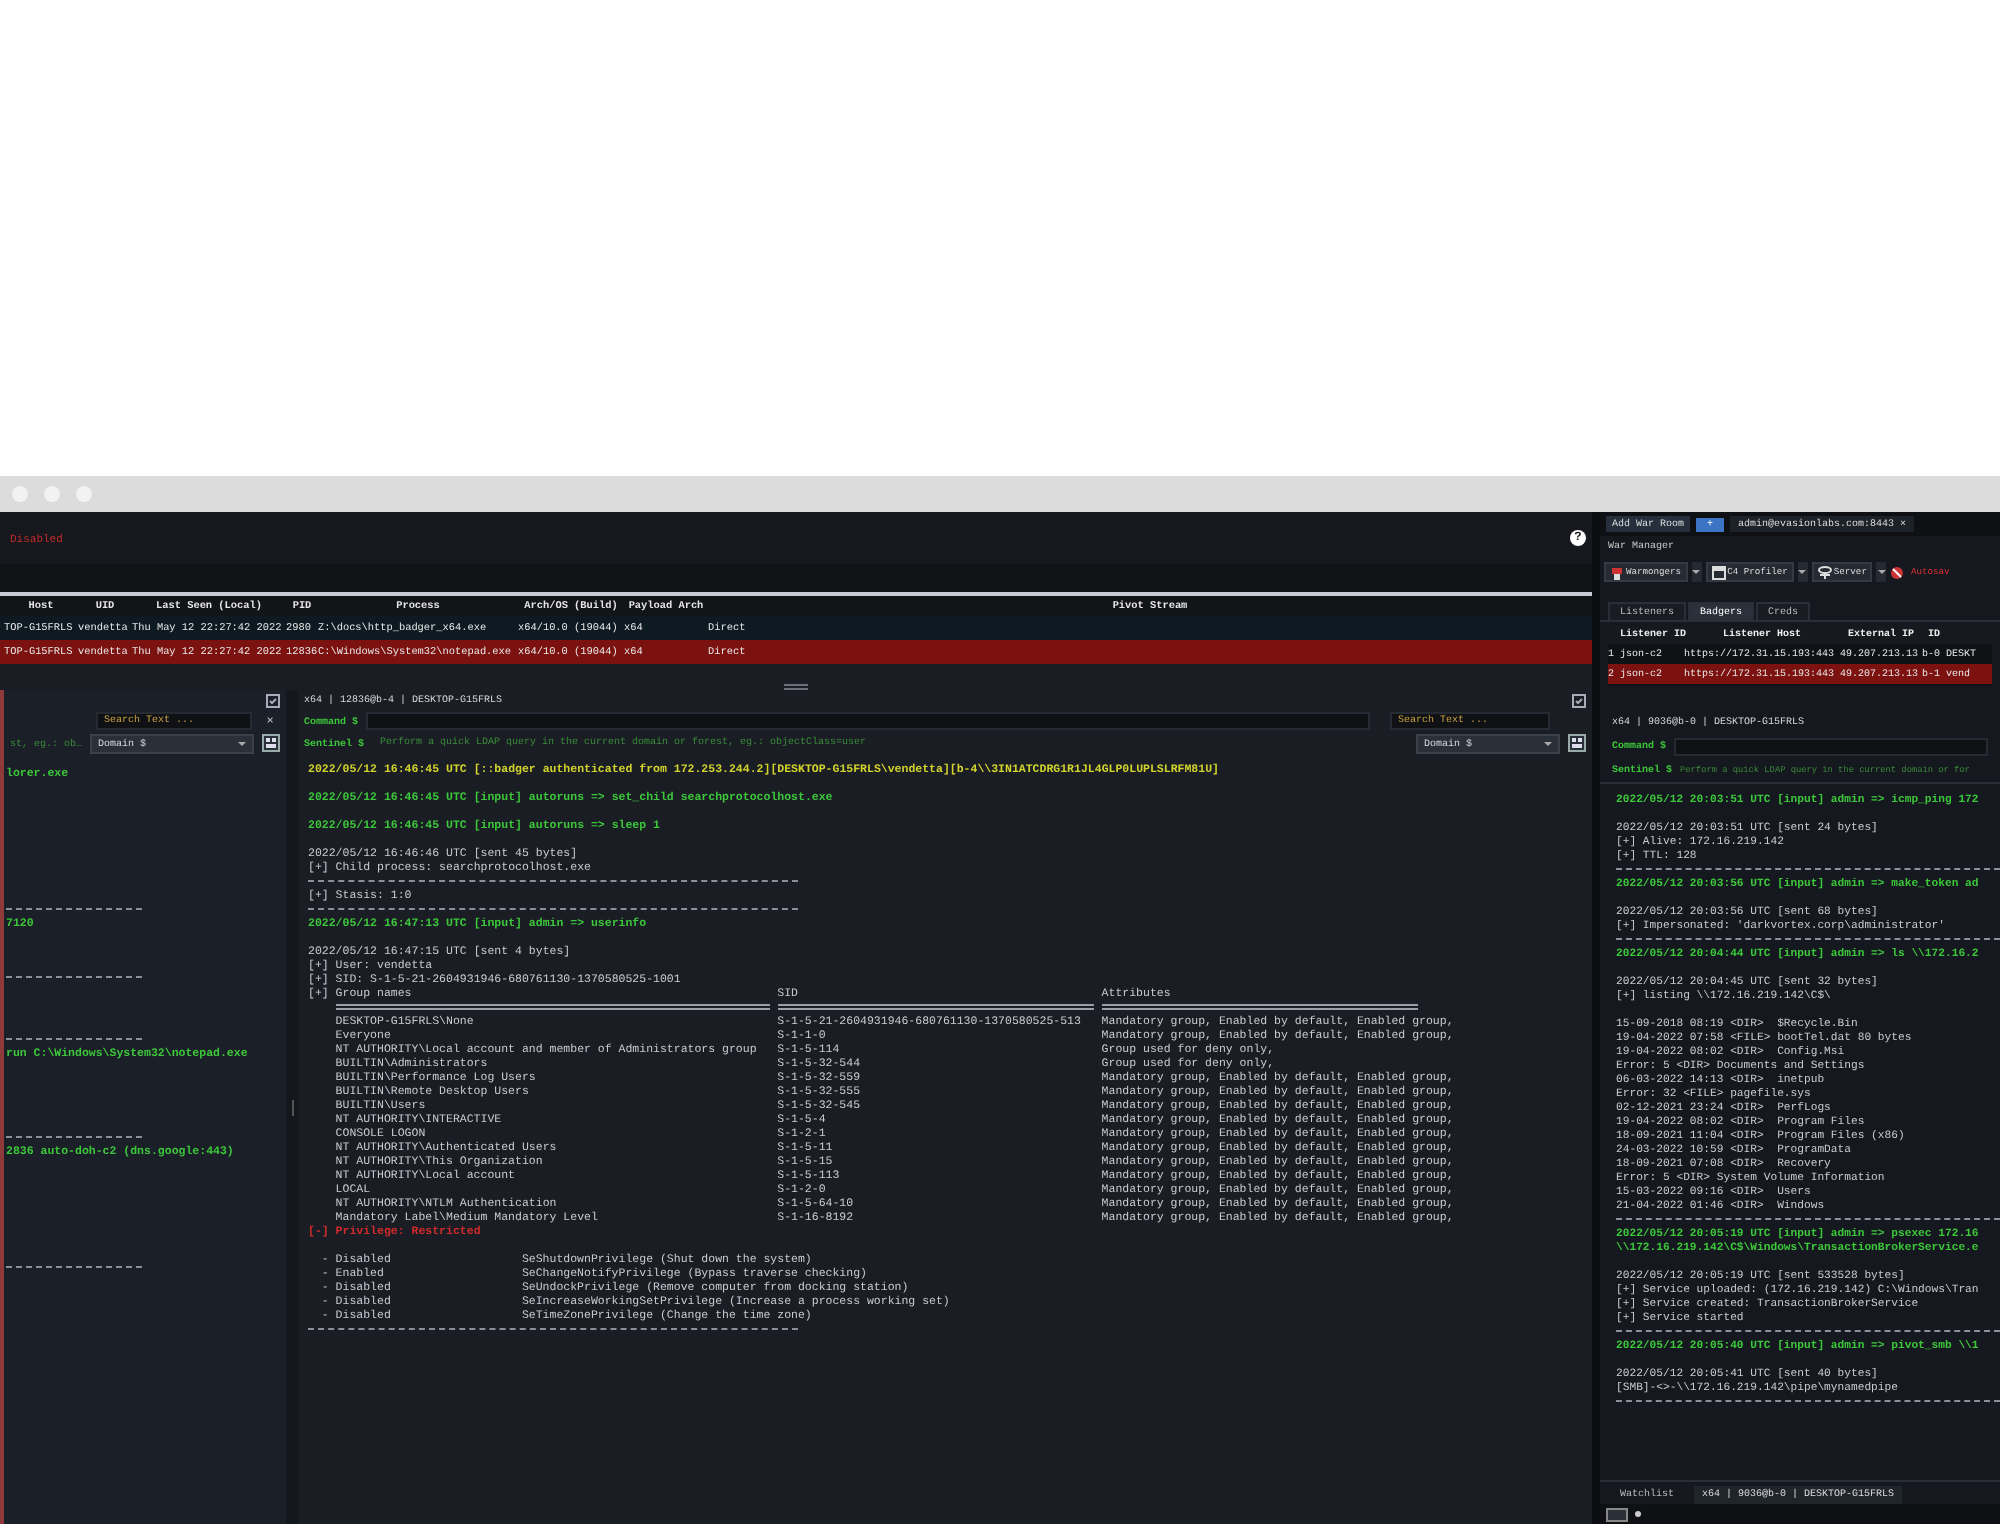  I want to click on window-icon, so click(1718, 572).